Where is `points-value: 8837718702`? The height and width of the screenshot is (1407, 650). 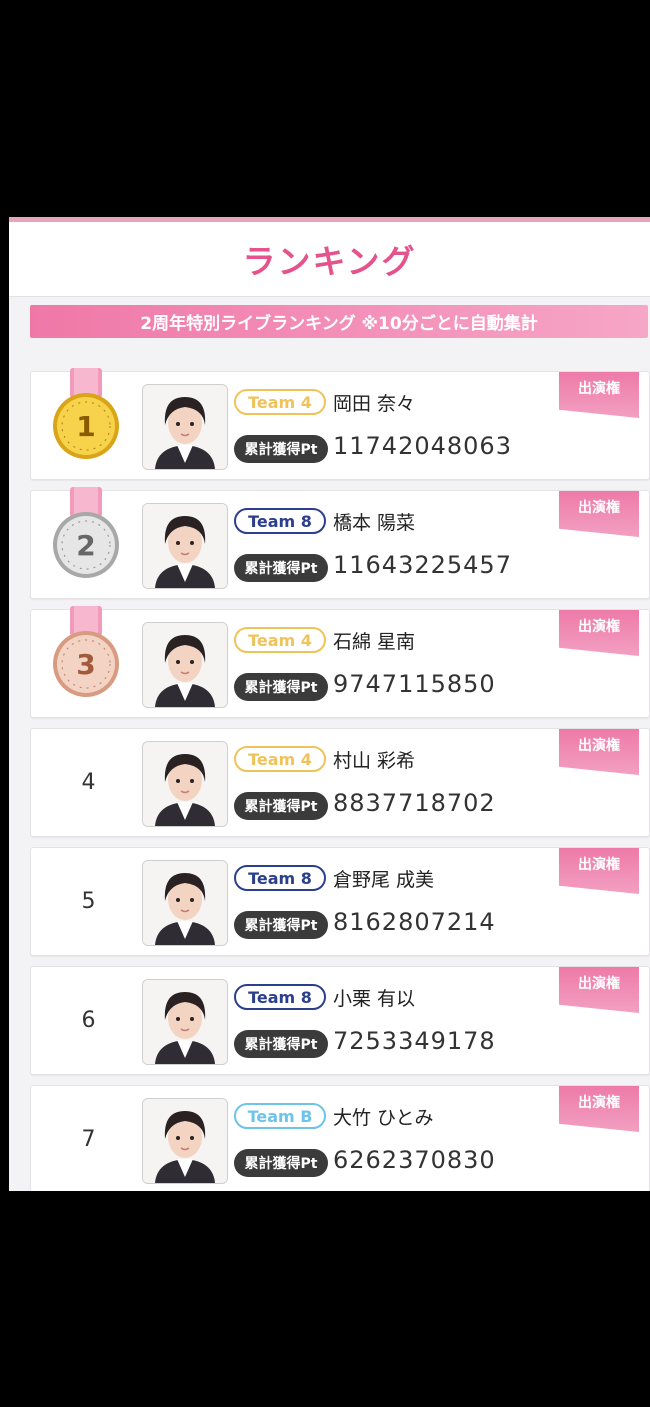 points-value: 8837718702 is located at coordinates (414, 803).